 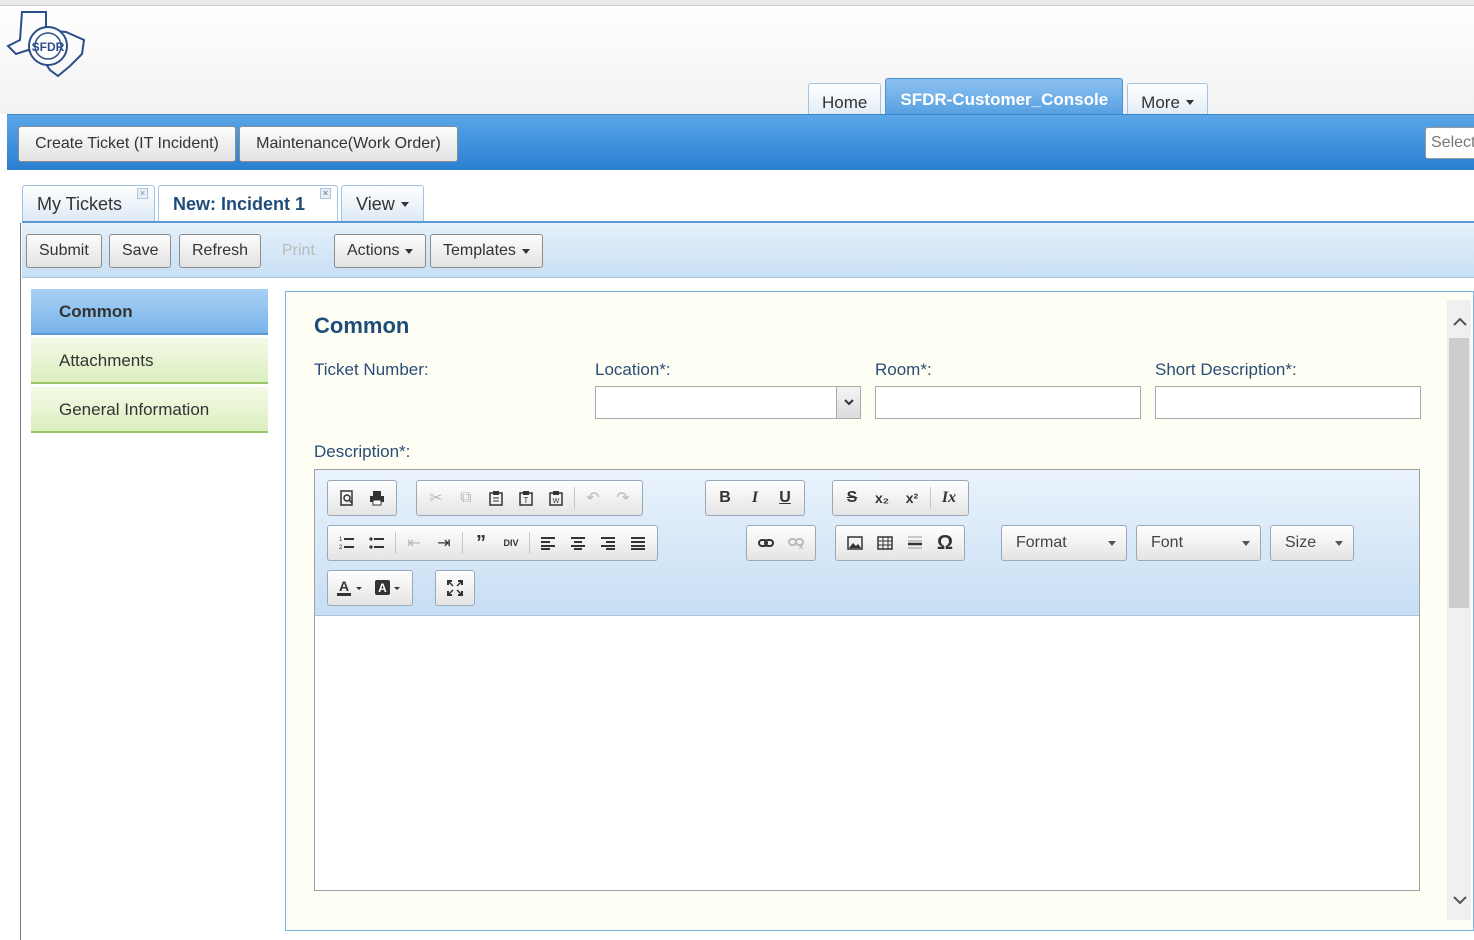 I want to click on format-dropdown: Format, so click(x=1064, y=543).